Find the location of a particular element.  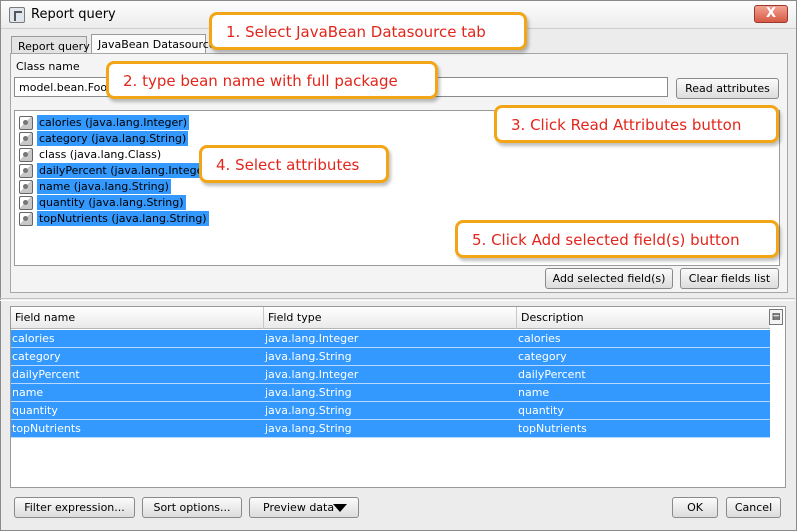

cell-description: calories is located at coordinates (539, 338).